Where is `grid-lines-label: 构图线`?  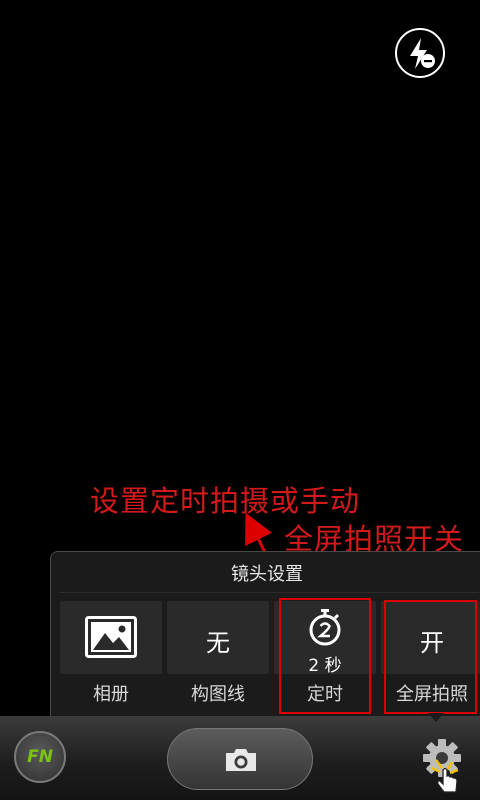 grid-lines-label: 构图线 is located at coordinates (218, 694).